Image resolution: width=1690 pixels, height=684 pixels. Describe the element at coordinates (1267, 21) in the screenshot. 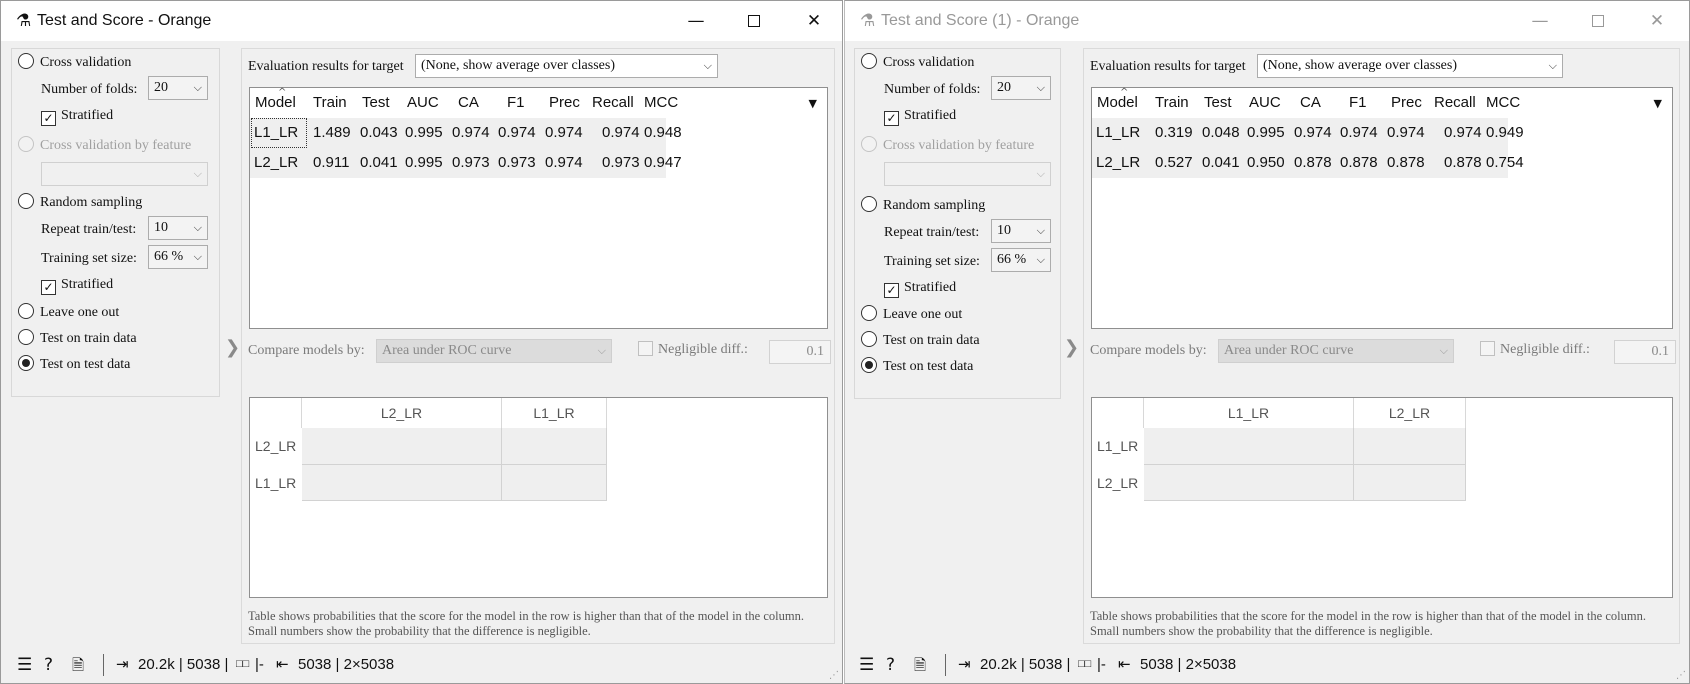

I see `title-bar: ⚗ Test and Score (1) - Orange — ✕` at that location.